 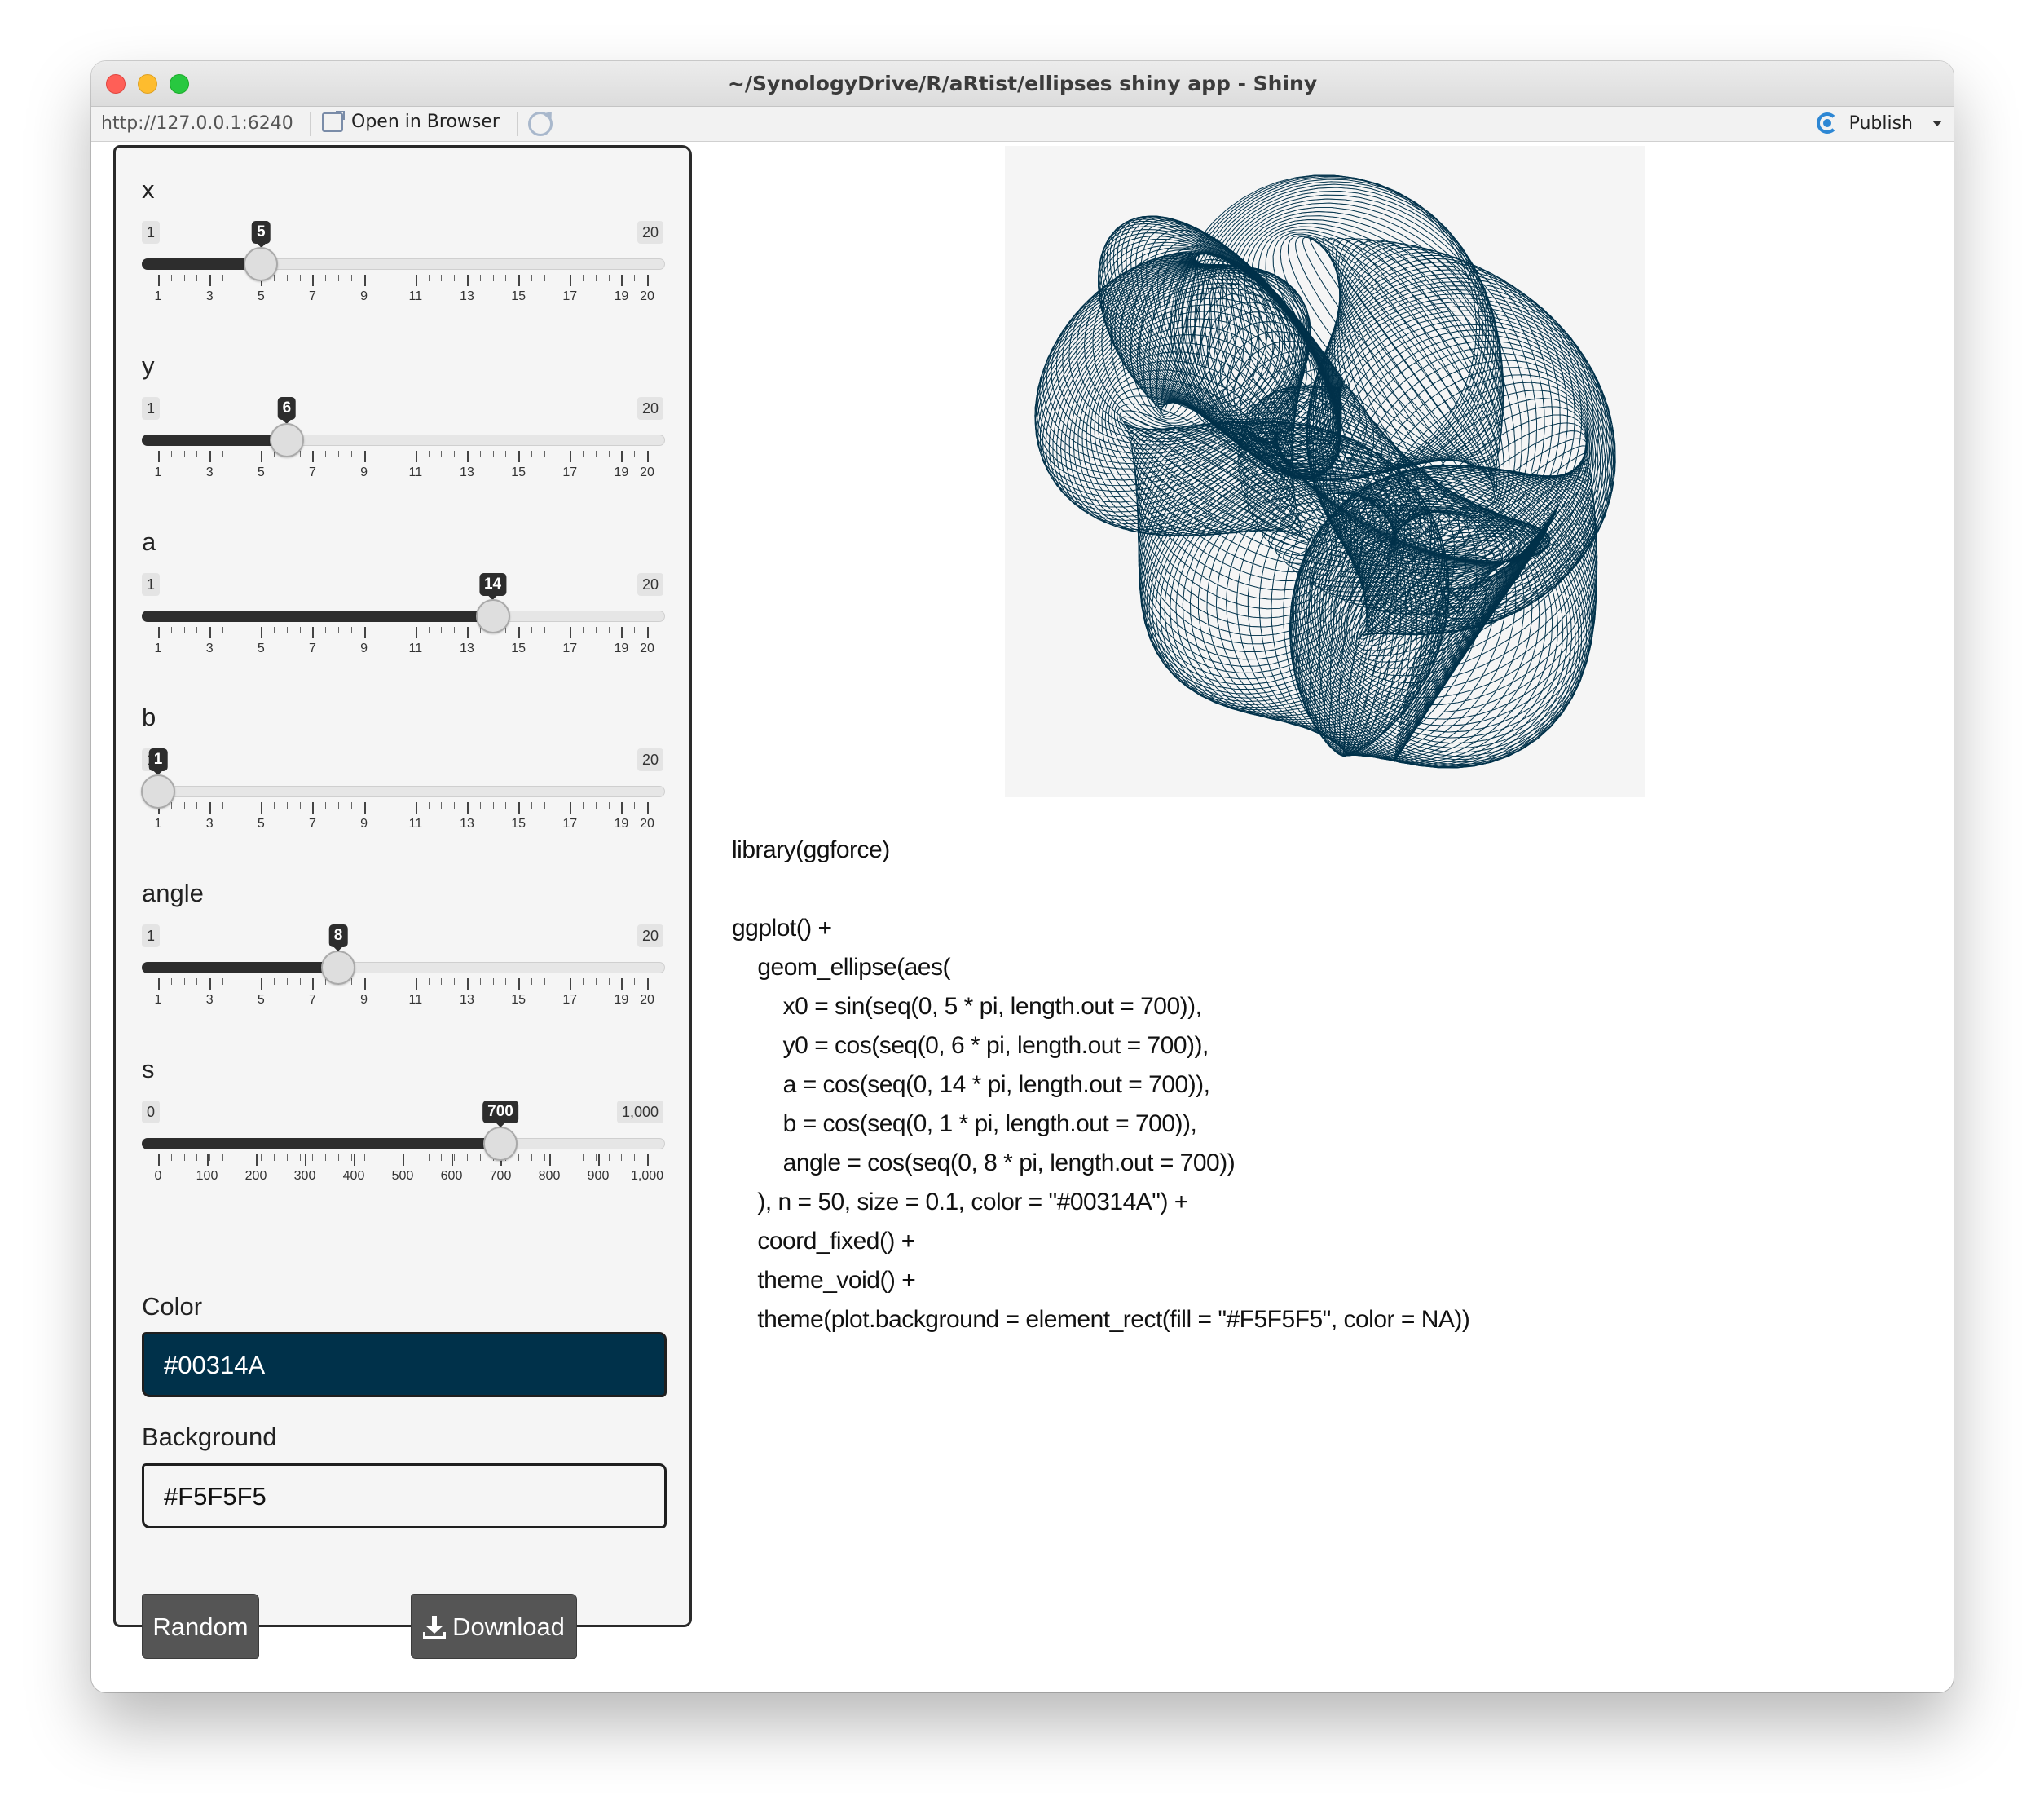 I want to click on slider-value-label: 1, so click(x=158, y=761).